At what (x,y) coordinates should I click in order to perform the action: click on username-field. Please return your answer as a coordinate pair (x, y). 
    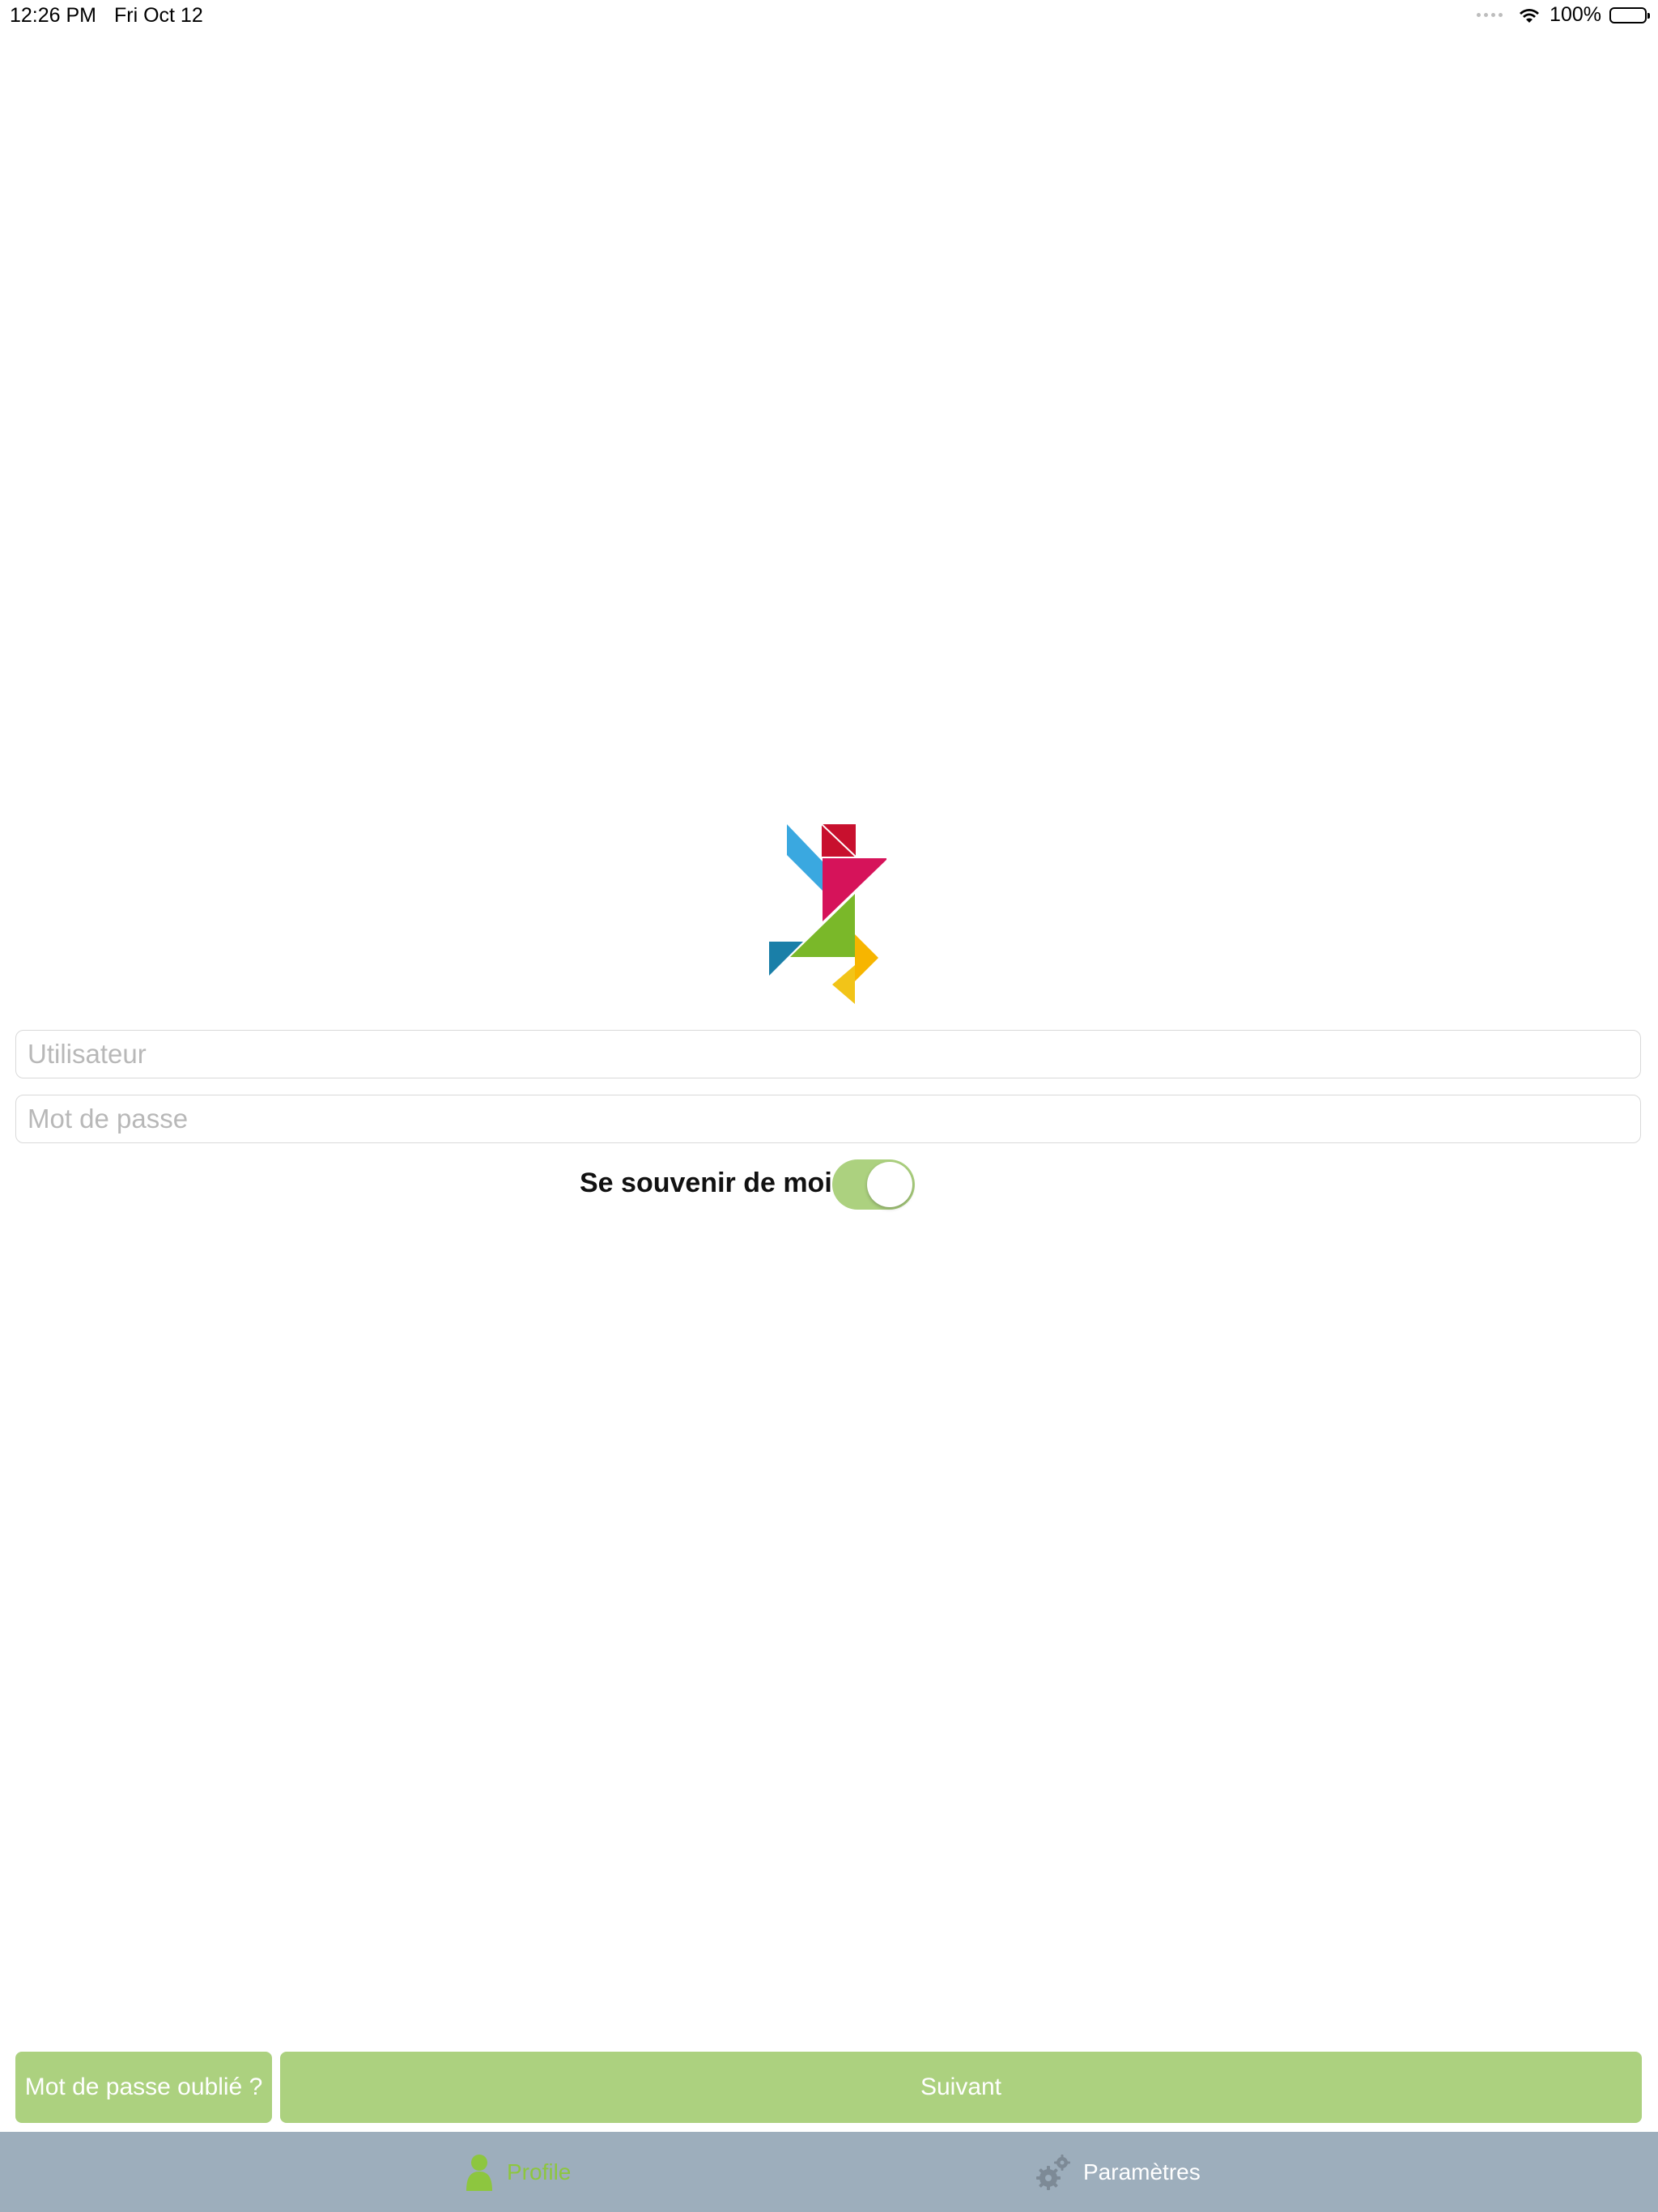
    Looking at the image, I should click on (828, 1054).